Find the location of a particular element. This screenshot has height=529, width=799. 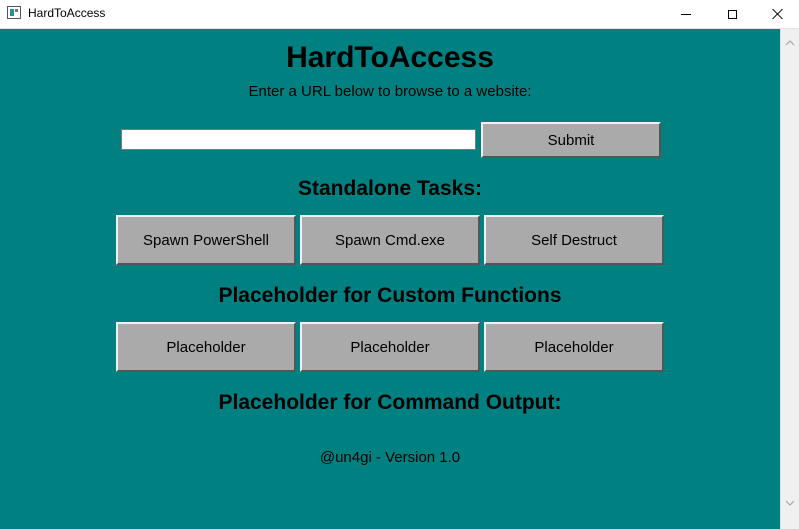

version-footer: @un4gi - Version 1.0 is located at coordinates (390, 457).